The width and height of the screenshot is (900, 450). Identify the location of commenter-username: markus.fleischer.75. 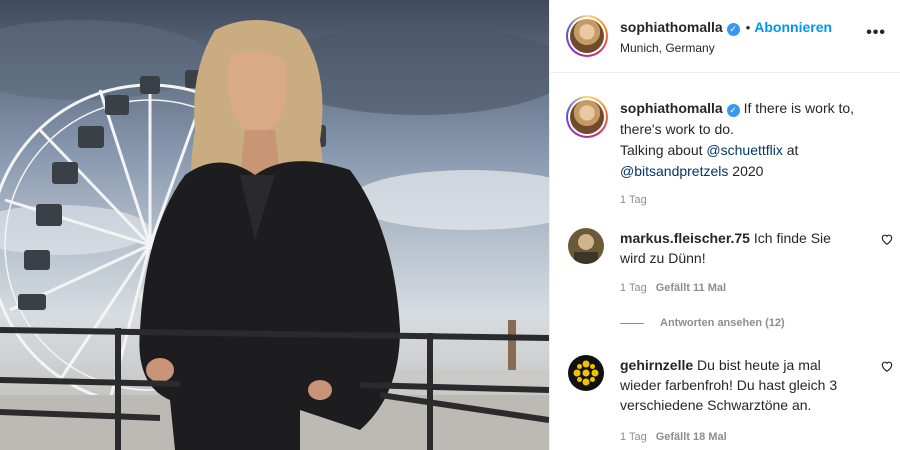
(685, 238).